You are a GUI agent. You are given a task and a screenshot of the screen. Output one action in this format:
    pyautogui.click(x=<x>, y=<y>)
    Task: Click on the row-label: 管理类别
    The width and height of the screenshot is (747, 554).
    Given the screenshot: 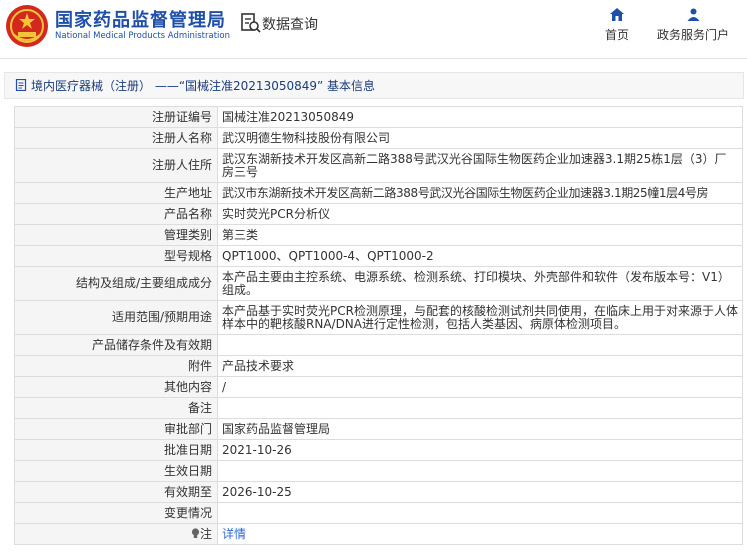 What is the action you would take?
    pyautogui.click(x=116, y=235)
    